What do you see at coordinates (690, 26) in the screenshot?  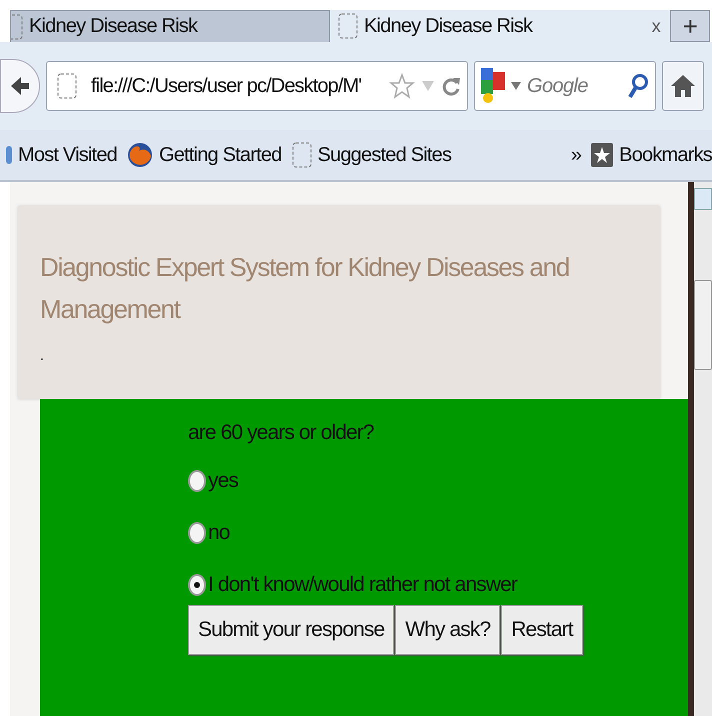 I see `new-tab-button: +` at bounding box center [690, 26].